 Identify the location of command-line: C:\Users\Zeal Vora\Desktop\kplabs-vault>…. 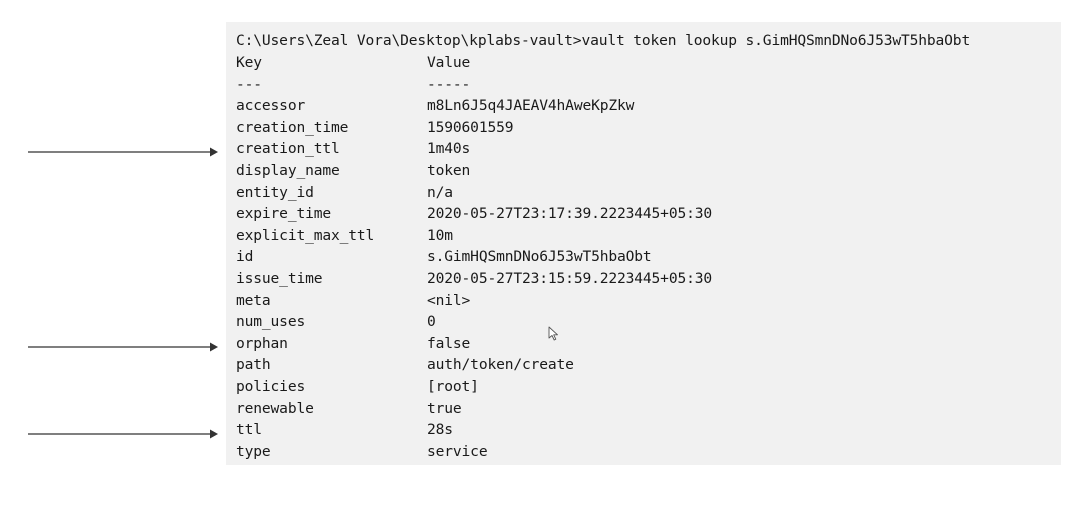
(603, 40).